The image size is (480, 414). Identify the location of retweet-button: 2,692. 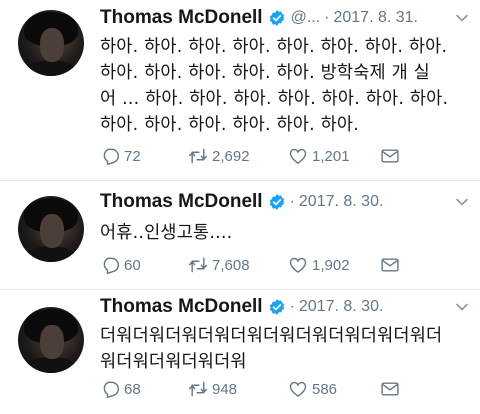
(238, 156).